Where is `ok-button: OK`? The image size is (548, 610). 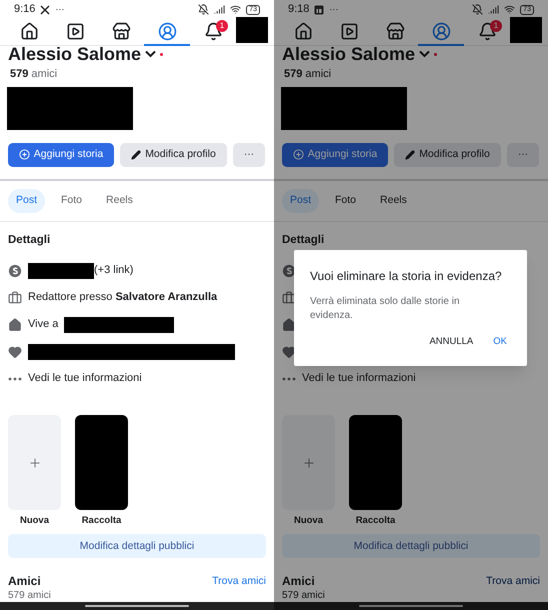 ok-button: OK is located at coordinates (500, 342).